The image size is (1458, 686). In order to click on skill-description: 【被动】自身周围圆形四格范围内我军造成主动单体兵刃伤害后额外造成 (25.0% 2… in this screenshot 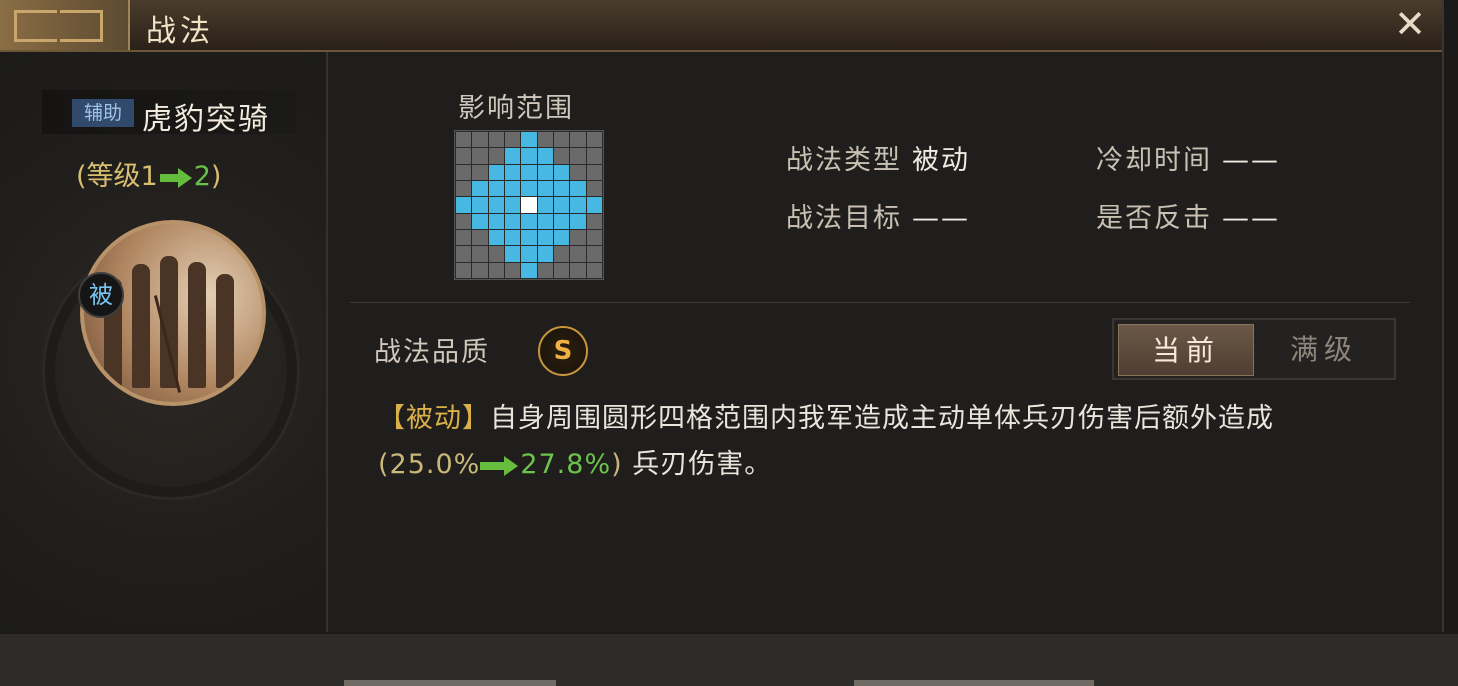, I will do `click(898, 442)`.